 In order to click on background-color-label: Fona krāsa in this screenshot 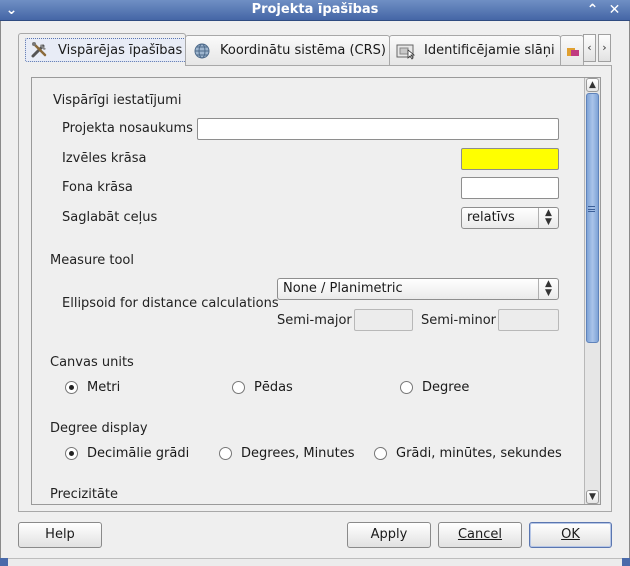, I will do `click(97, 187)`.